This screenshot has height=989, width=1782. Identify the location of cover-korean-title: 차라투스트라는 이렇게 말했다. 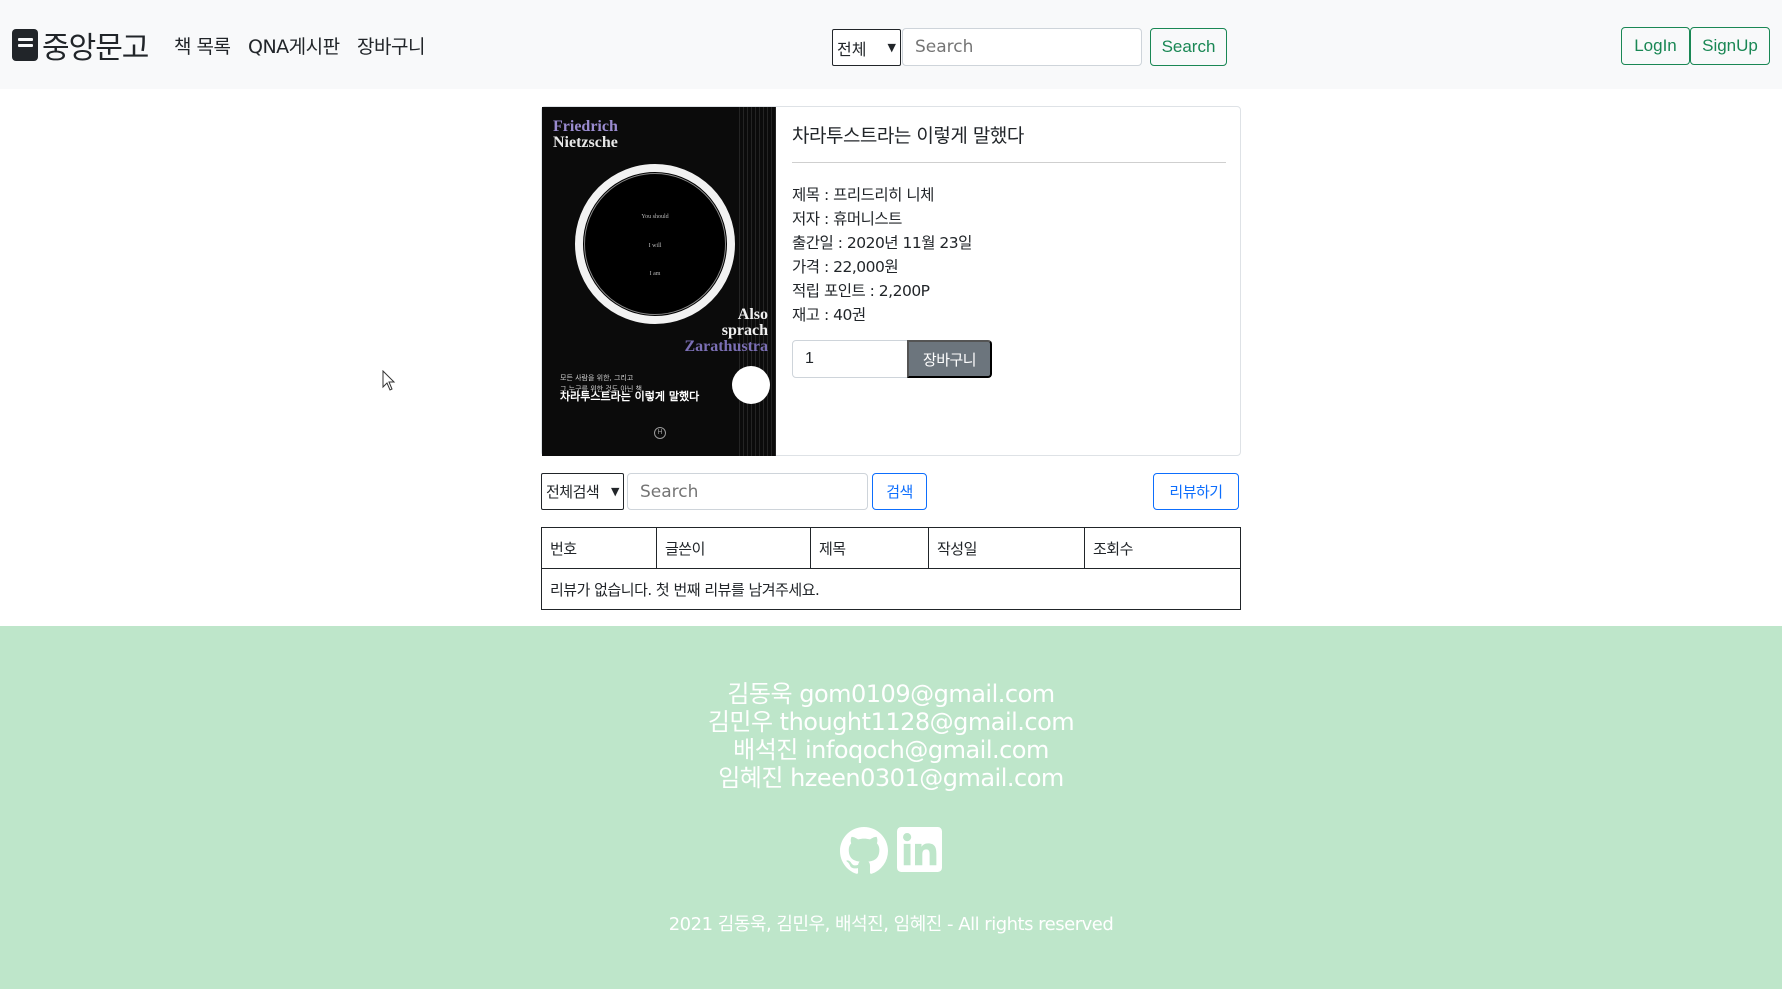
(630, 396).